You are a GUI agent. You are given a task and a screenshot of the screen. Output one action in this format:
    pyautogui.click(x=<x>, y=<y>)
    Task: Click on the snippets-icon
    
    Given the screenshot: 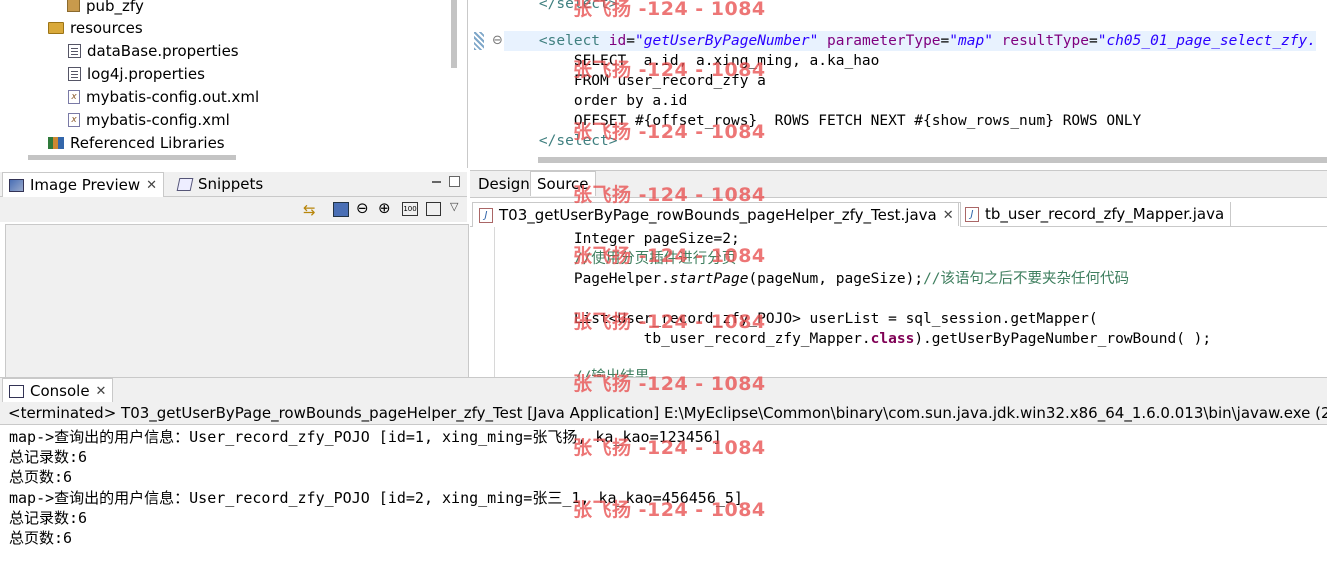 What is the action you would take?
    pyautogui.click(x=185, y=184)
    